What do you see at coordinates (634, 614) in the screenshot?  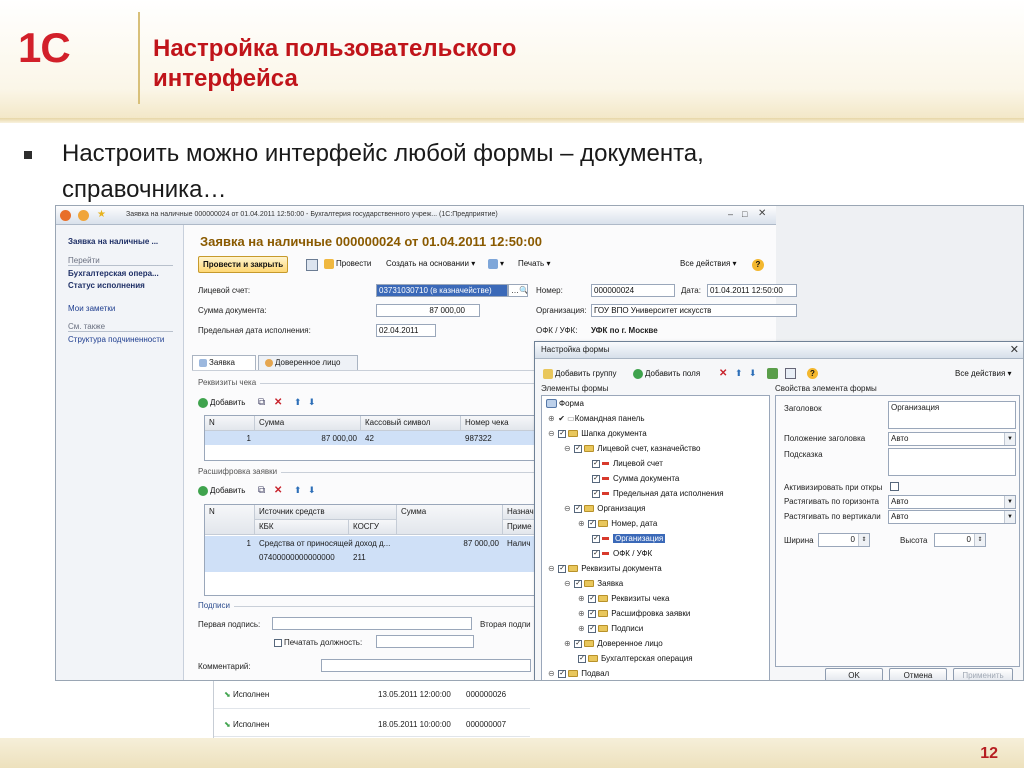 I see `tree-node-breakdown: ⊕ ✓ Расшифровка заявки` at bounding box center [634, 614].